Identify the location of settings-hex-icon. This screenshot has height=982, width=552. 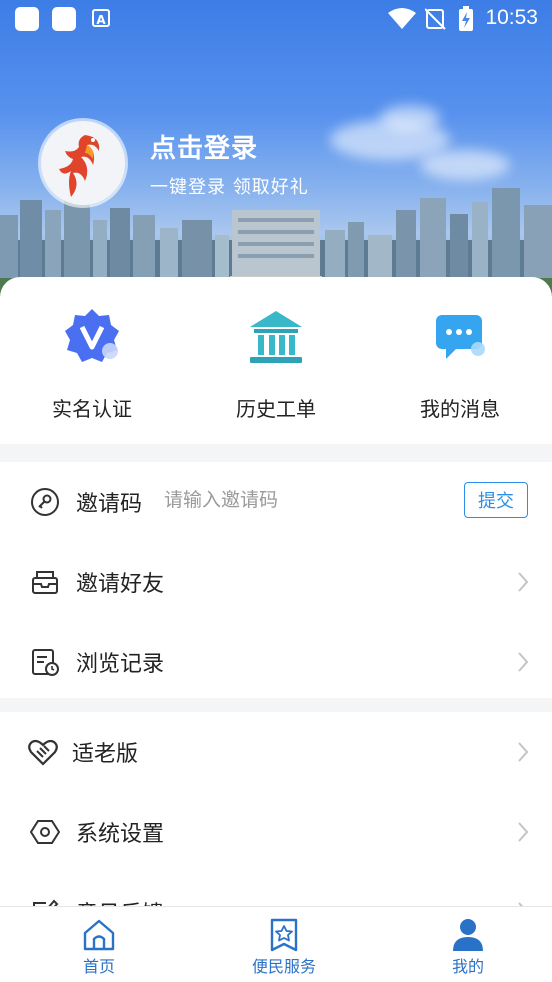
(45, 832).